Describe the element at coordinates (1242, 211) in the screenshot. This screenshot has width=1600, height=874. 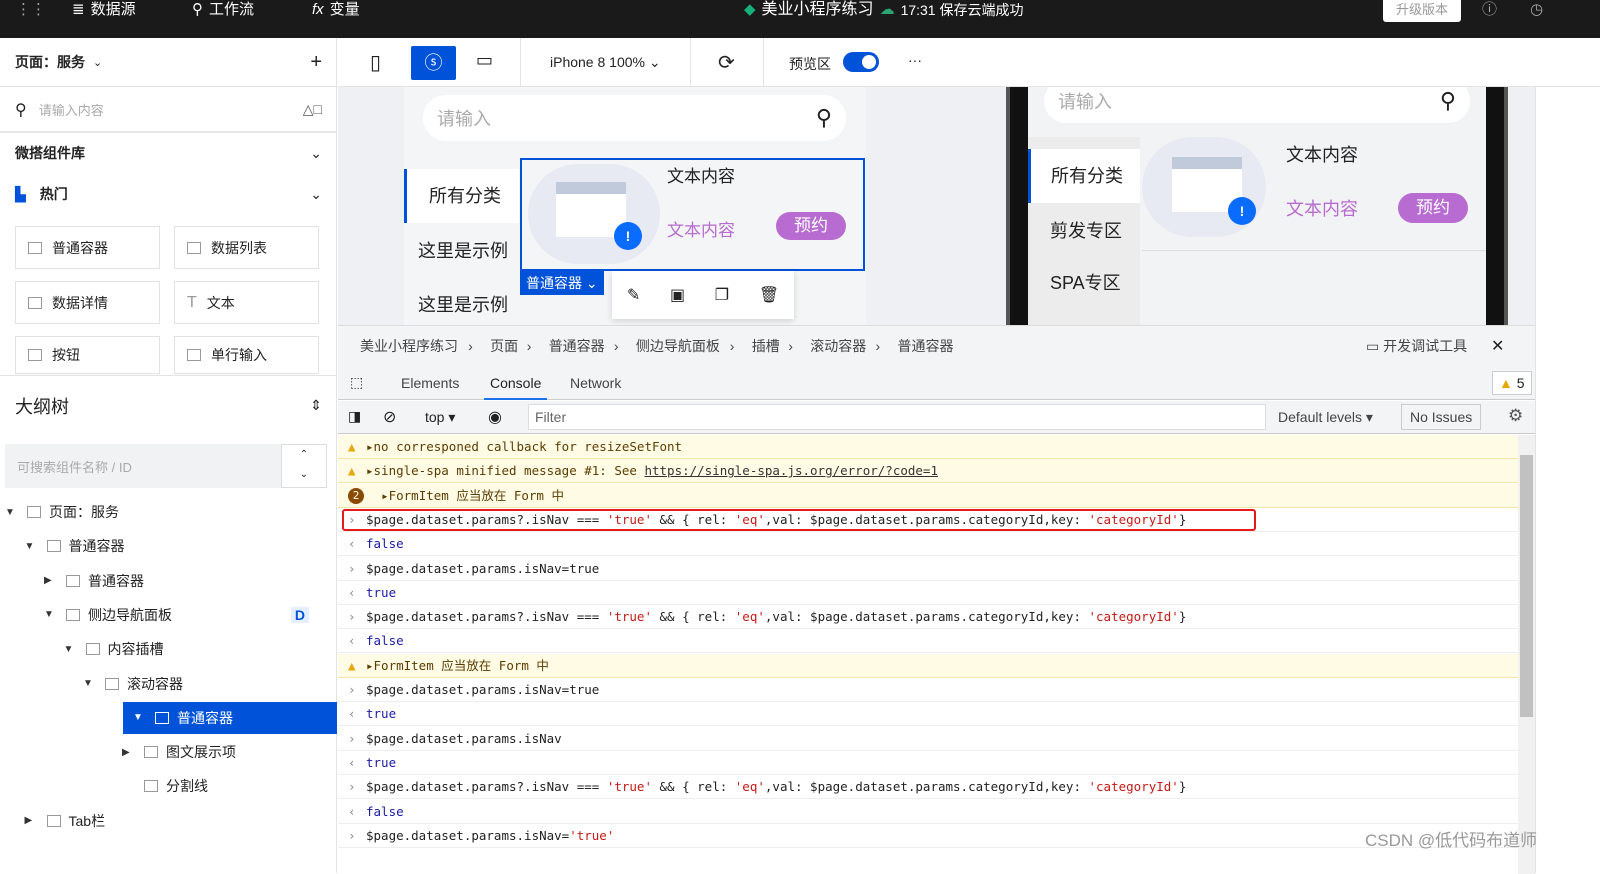
I see `warning-icon: !` at that location.